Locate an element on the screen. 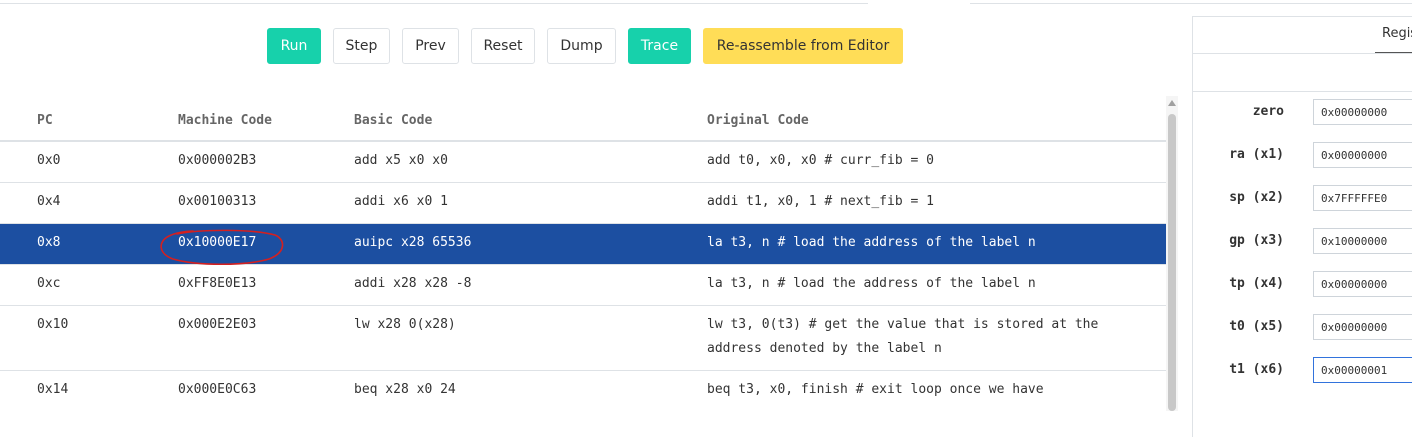  scrollbar-thumb is located at coordinates (1172, 262).